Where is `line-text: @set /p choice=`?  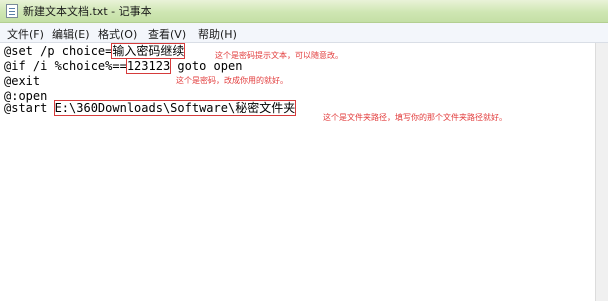
line-text: @set /p choice= is located at coordinates (58, 51).